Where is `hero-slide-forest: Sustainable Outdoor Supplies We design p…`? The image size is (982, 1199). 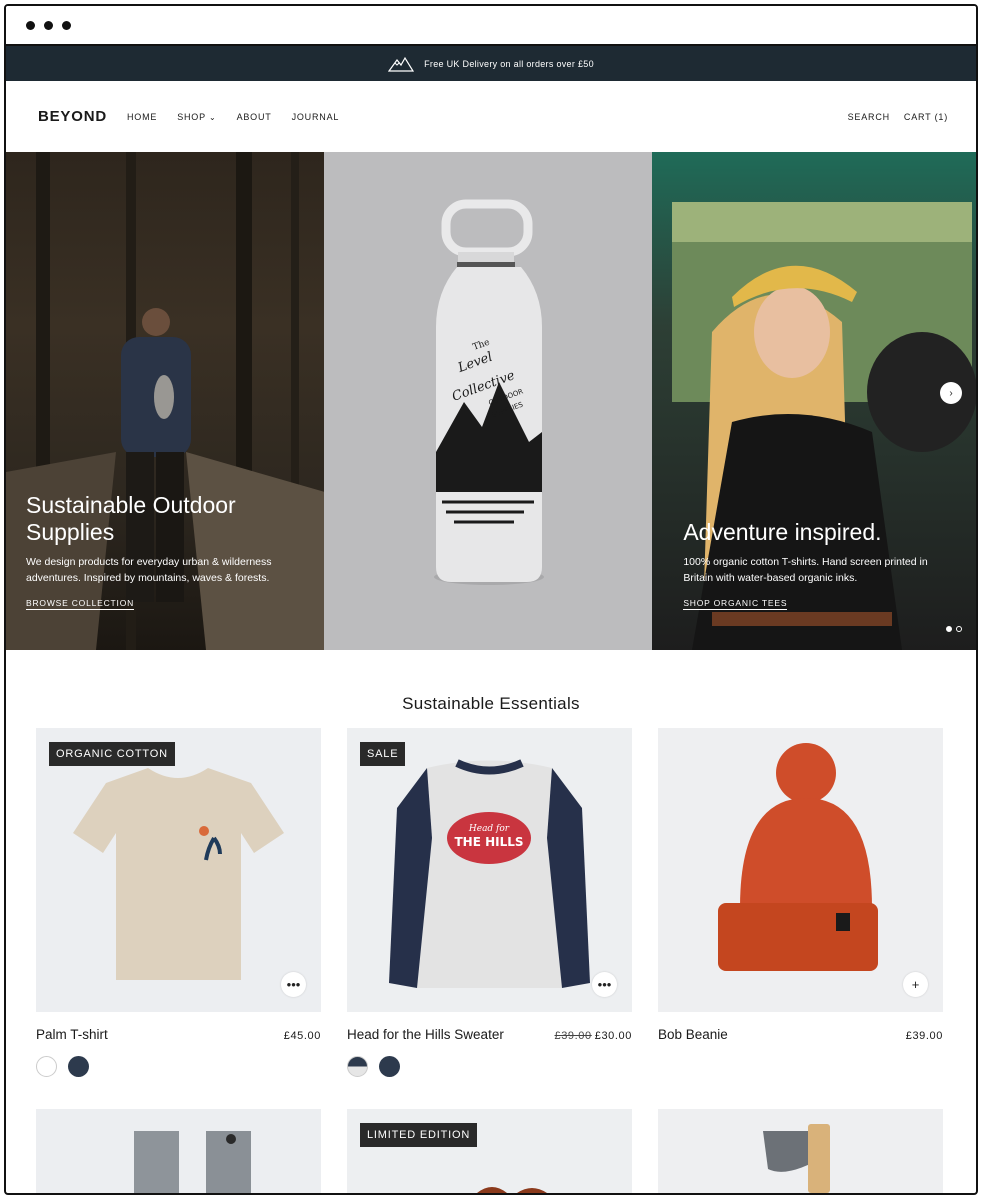
hero-slide-forest: Sustainable Outdoor Supplies We design p… is located at coordinates (165, 401).